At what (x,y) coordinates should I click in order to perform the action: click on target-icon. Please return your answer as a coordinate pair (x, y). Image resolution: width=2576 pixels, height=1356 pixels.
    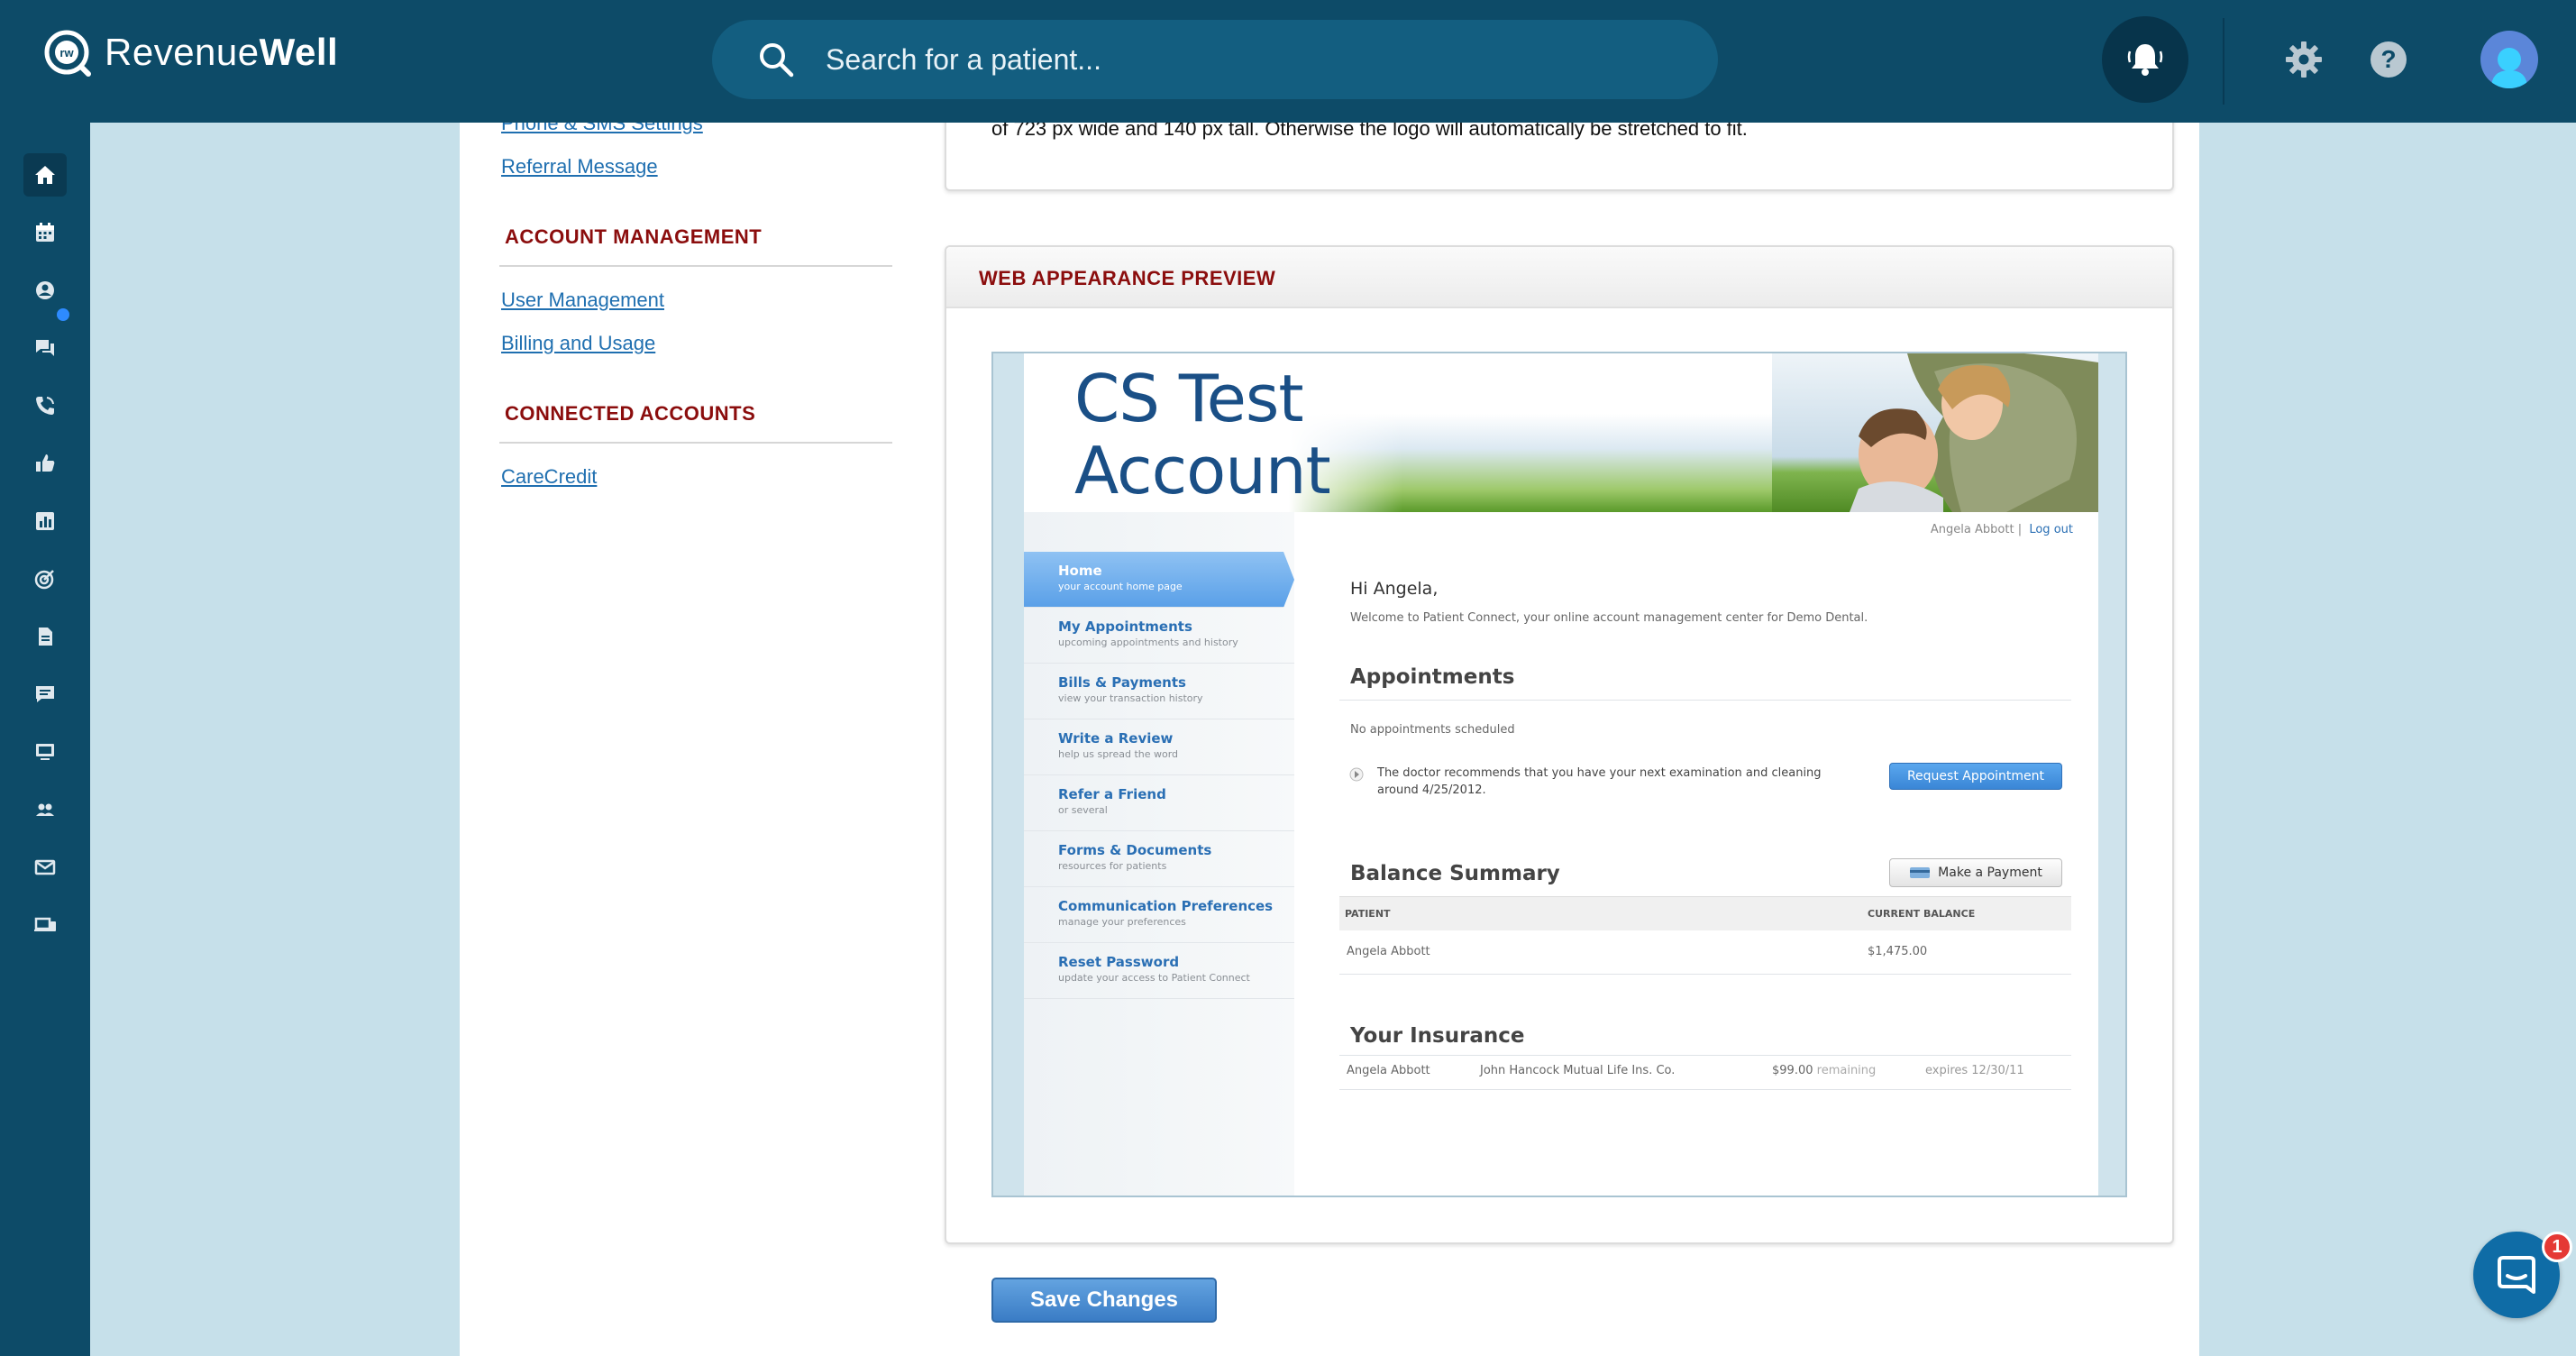
    Looking at the image, I should click on (44, 580).